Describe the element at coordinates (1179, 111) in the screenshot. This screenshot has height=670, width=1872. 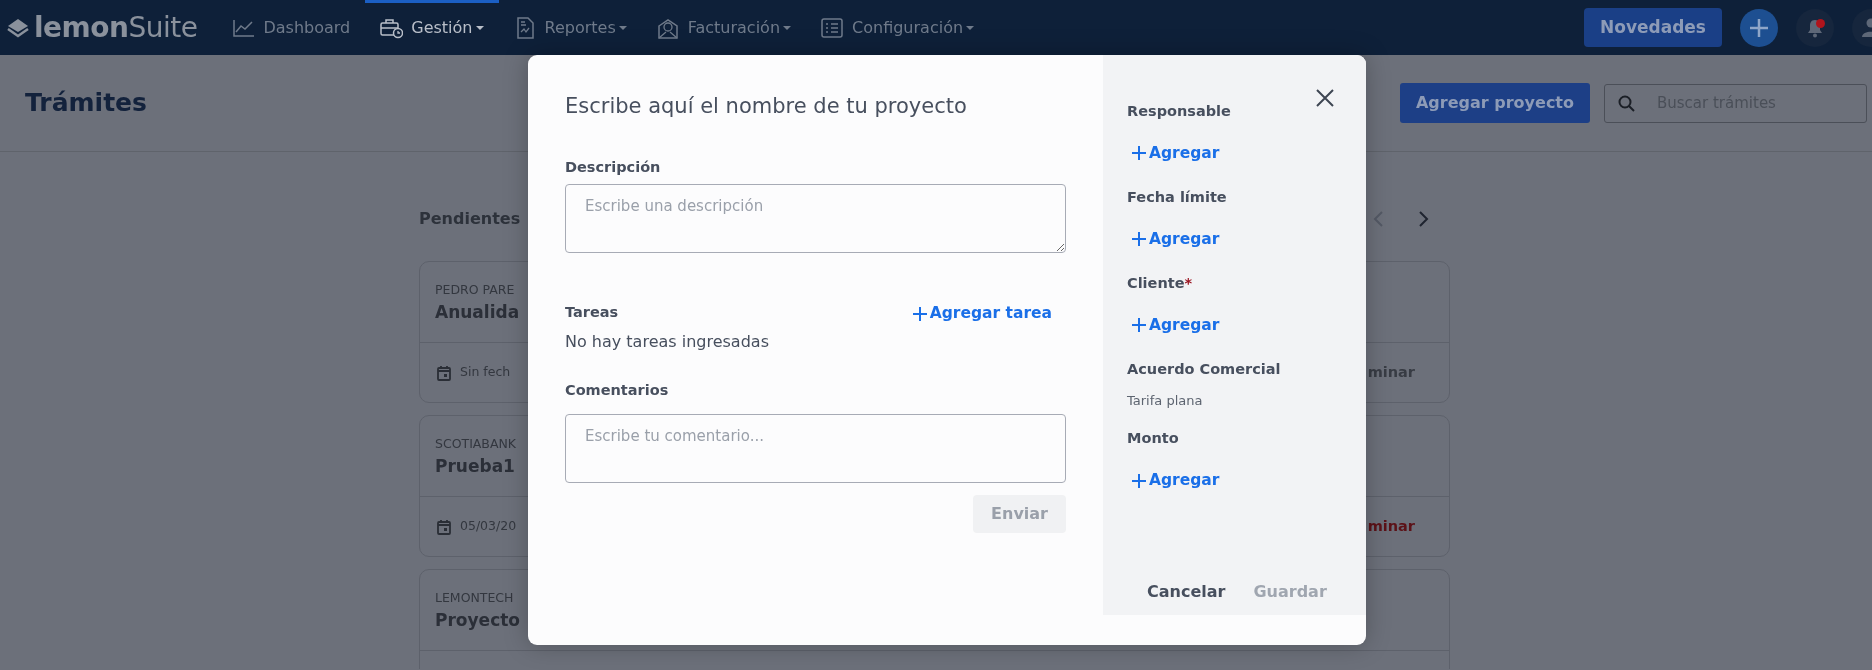
I see `field-label: Responsable` at that location.